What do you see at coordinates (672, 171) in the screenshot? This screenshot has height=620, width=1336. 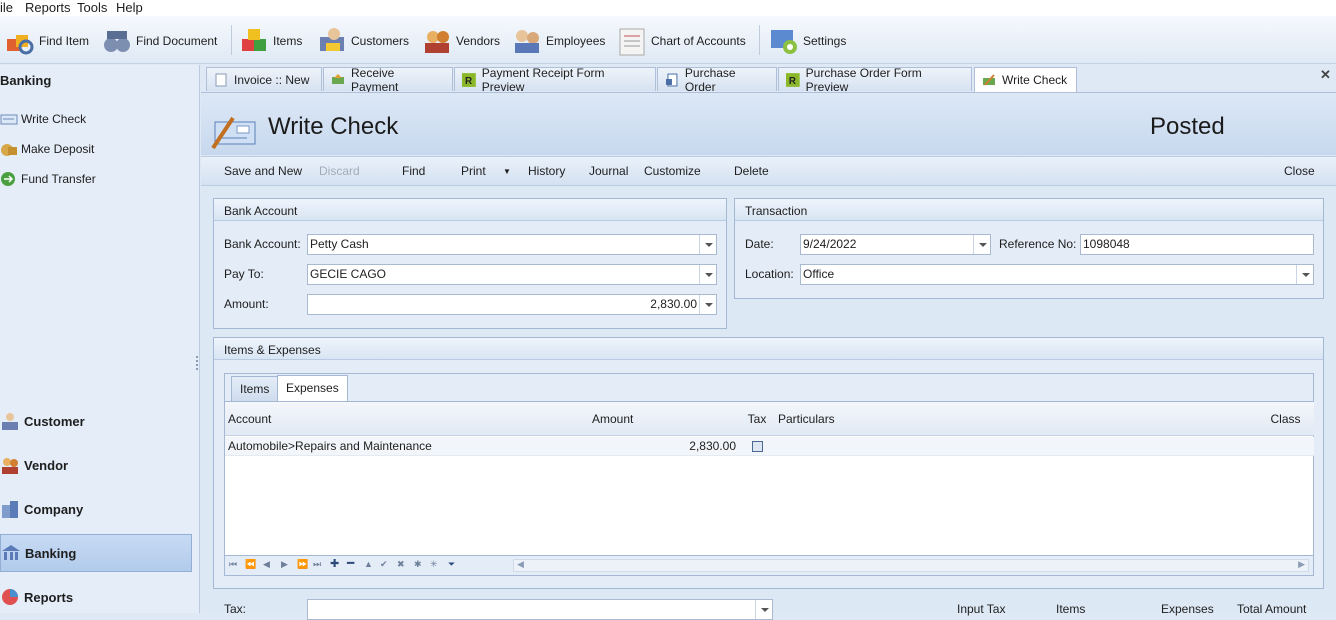 I see `customize-button: Customize` at bounding box center [672, 171].